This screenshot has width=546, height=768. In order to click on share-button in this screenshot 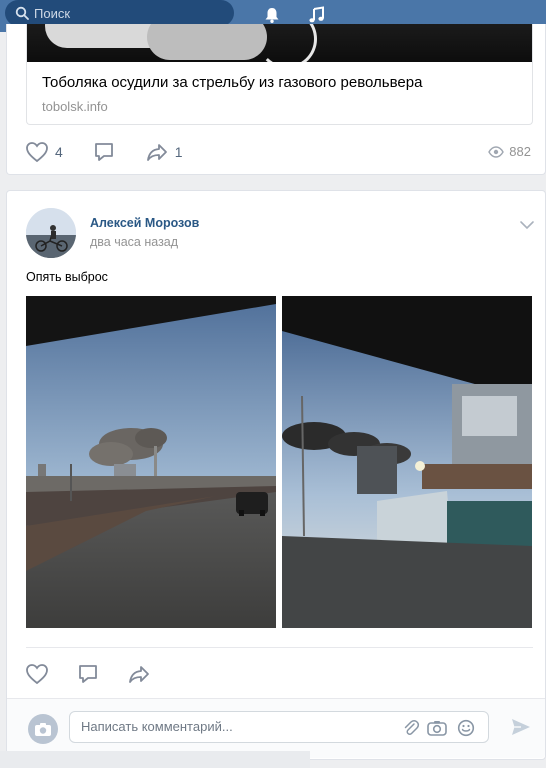, I will do `click(139, 674)`.